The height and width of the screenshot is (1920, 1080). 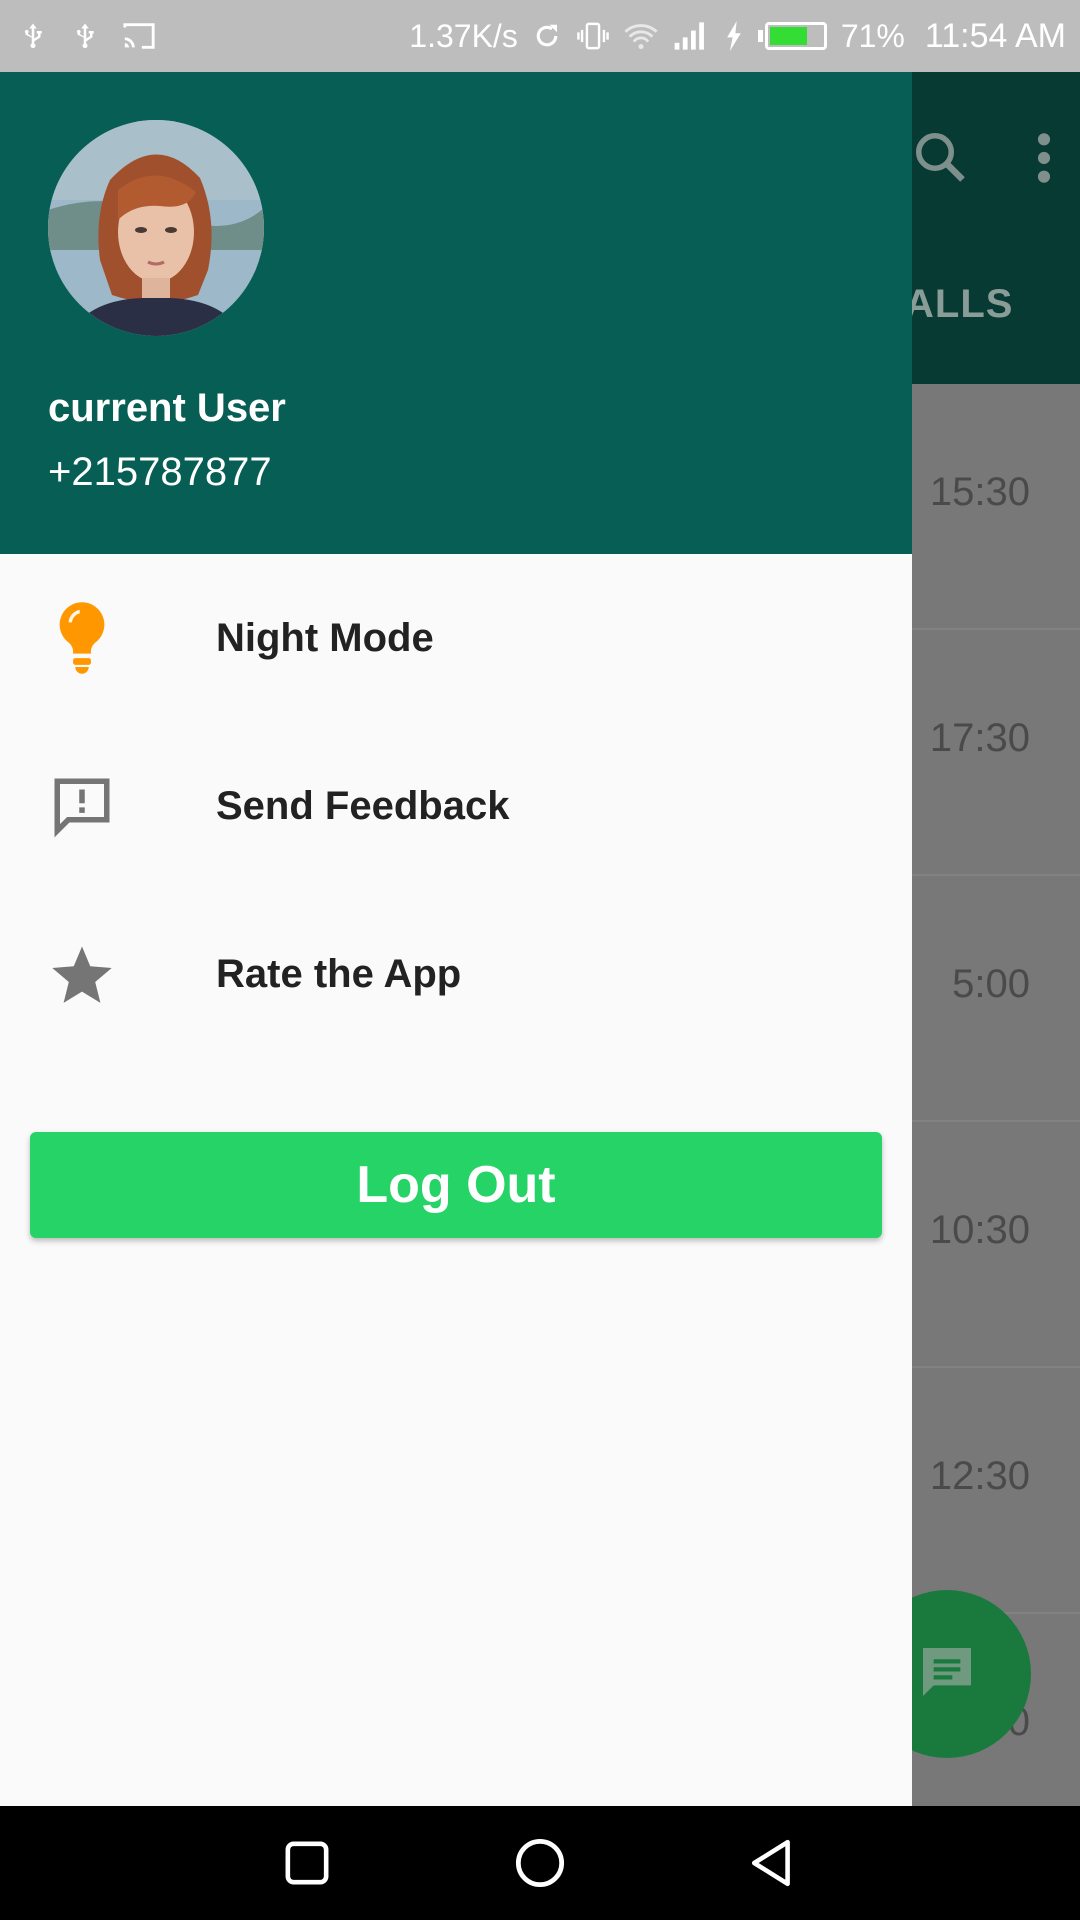 I want to click on status-bar: 1.37K/s 71% 11:54 AM, so click(x=540, y=36).